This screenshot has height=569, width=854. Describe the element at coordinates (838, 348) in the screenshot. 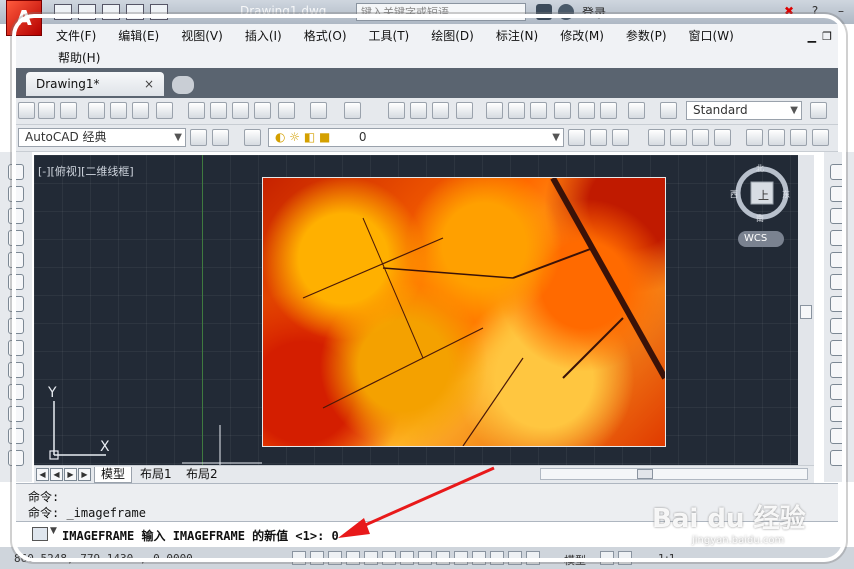

I see `stretch-icon` at that location.